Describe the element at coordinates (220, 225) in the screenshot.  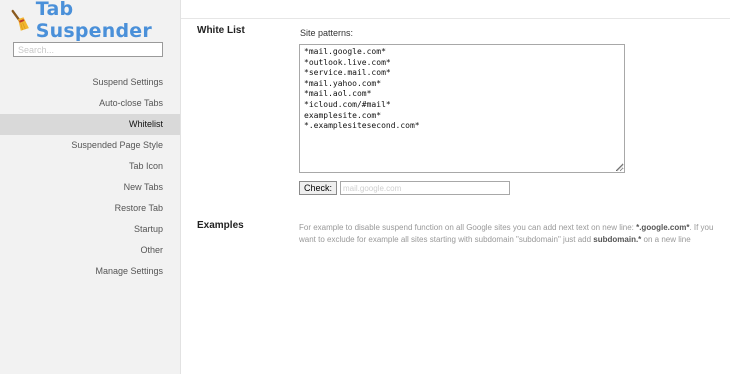
I see `section-title-examples: Examples` at that location.